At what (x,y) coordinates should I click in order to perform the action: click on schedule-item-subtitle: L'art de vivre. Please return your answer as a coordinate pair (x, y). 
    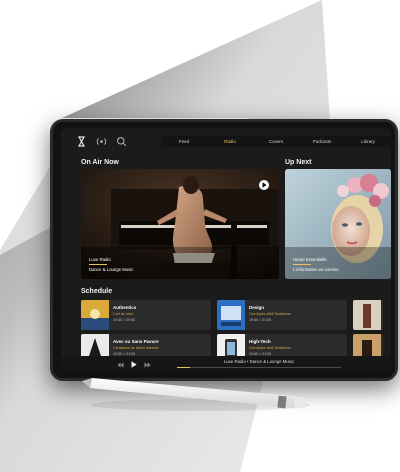
    Looking at the image, I should click on (123, 314).